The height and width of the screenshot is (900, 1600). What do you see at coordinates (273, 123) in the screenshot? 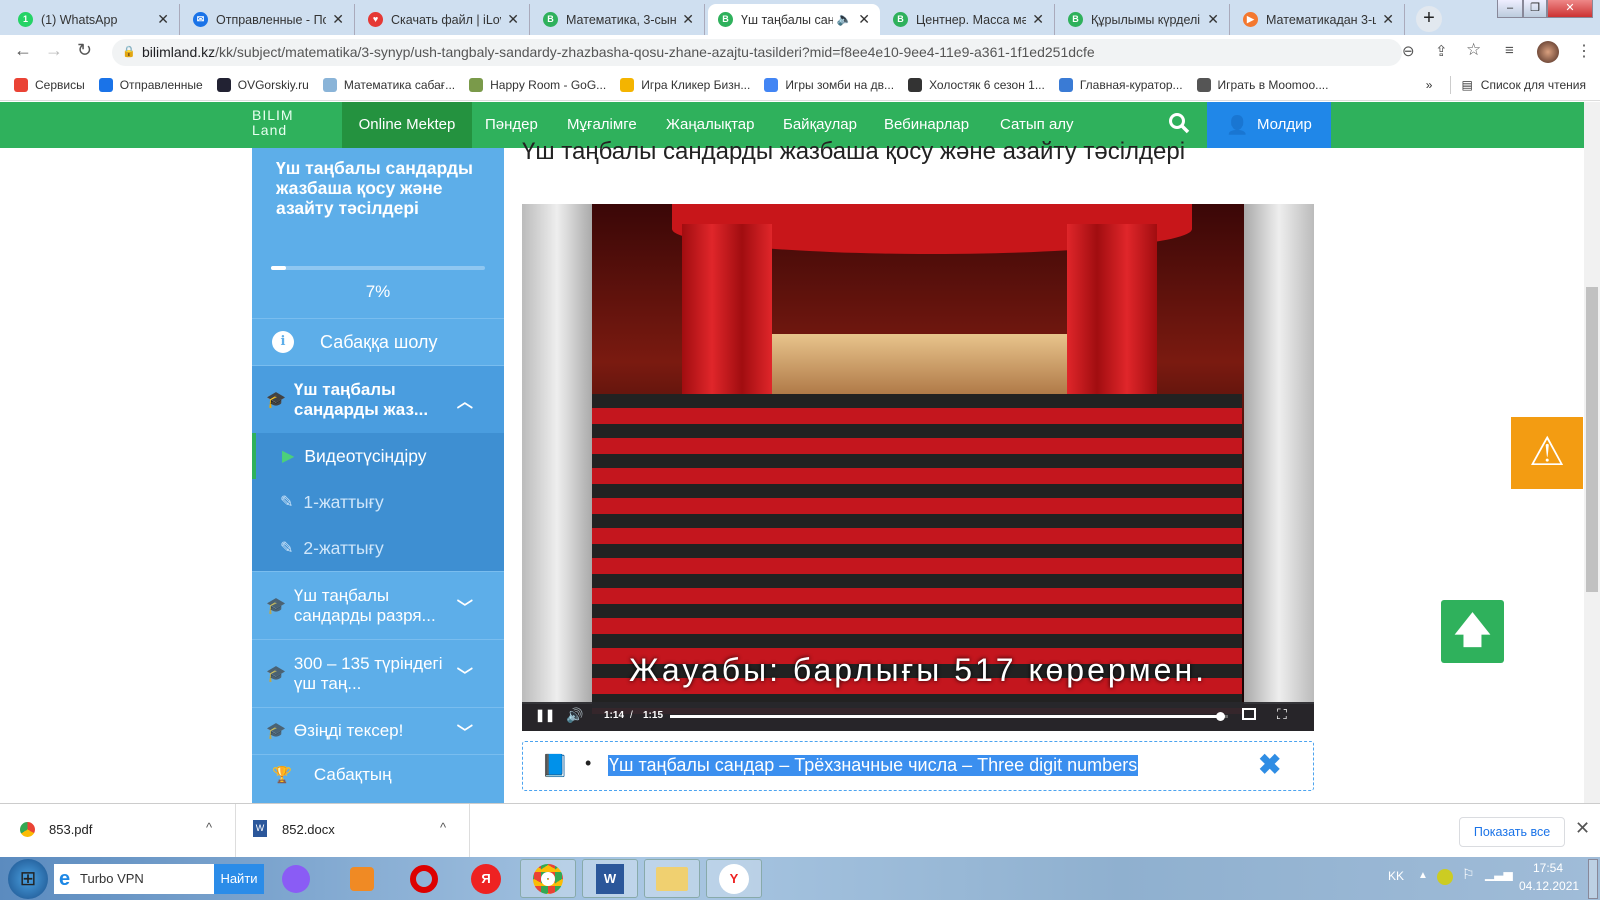
I see `bilimland-logo: BILIM Land` at bounding box center [273, 123].